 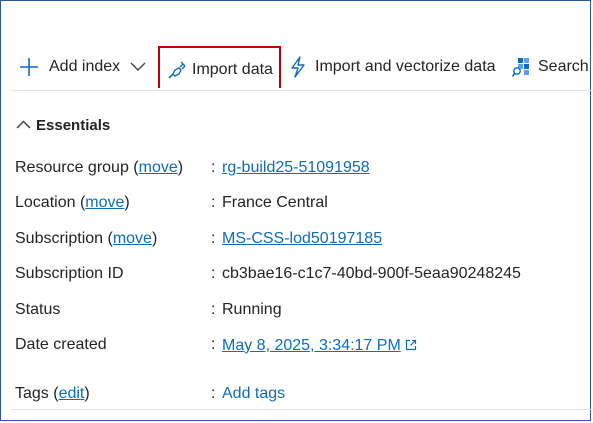 What do you see at coordinates (72, 167) in the screenshot?
I see `resource-group-label: Resource group` at bounding box center [72, 167].